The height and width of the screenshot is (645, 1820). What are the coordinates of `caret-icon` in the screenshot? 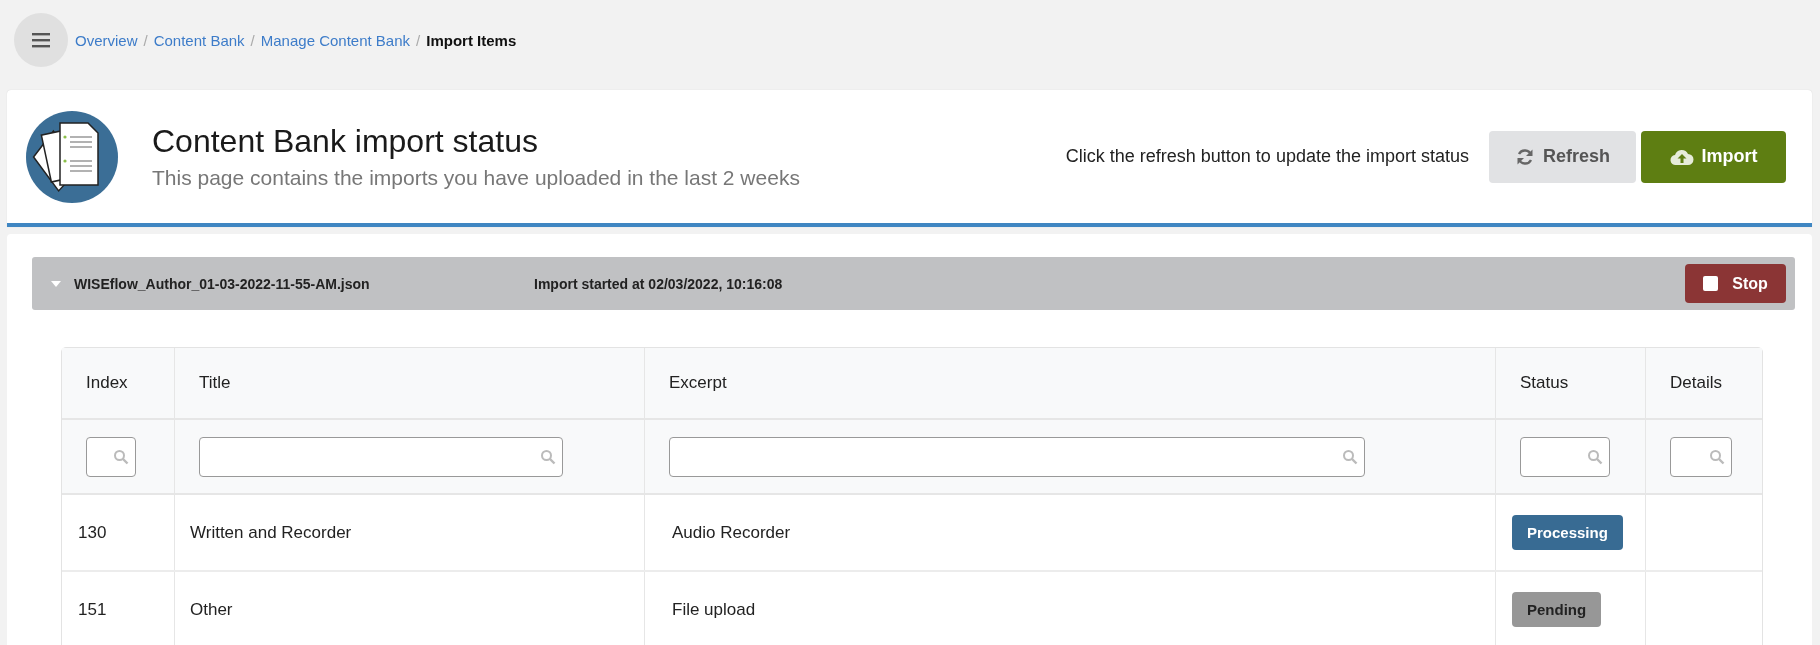 It's located at (56, 283).